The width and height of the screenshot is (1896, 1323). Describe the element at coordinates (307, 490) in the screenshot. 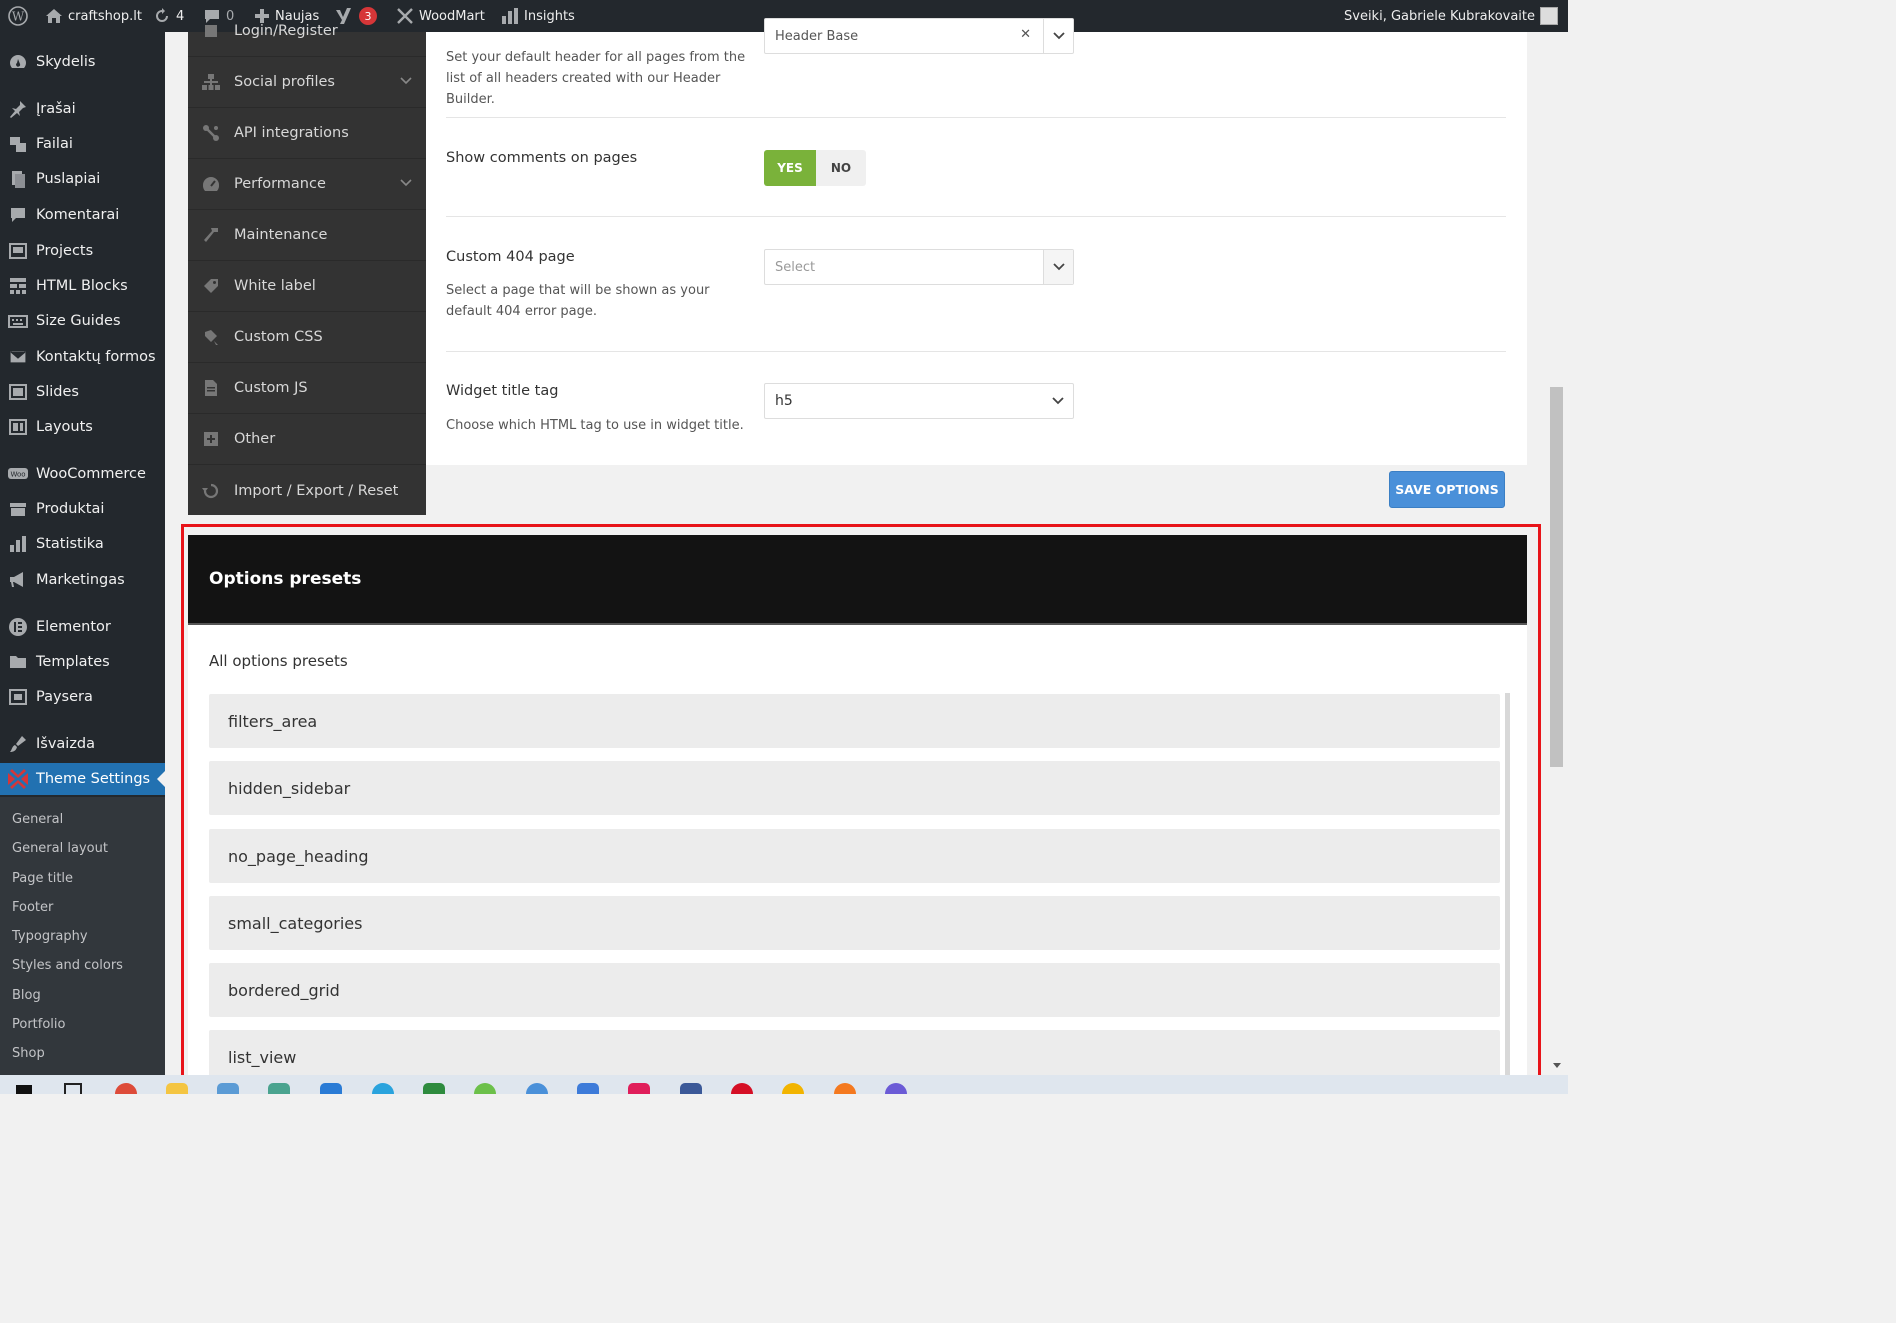

I see `tab-import-export-reset: Import / Export / Reset` at that location.